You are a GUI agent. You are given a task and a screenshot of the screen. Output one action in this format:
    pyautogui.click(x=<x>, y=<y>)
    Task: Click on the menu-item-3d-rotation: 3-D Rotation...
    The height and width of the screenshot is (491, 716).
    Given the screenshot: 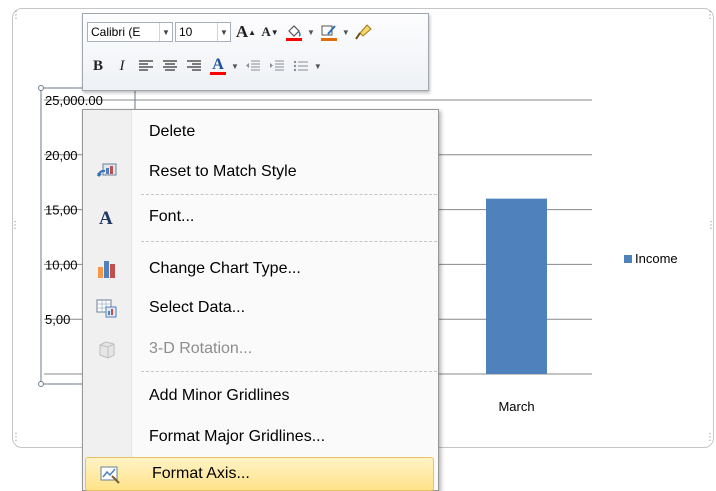 What is the action you would take?
    pyautogui.click(x=260, y=349)
    